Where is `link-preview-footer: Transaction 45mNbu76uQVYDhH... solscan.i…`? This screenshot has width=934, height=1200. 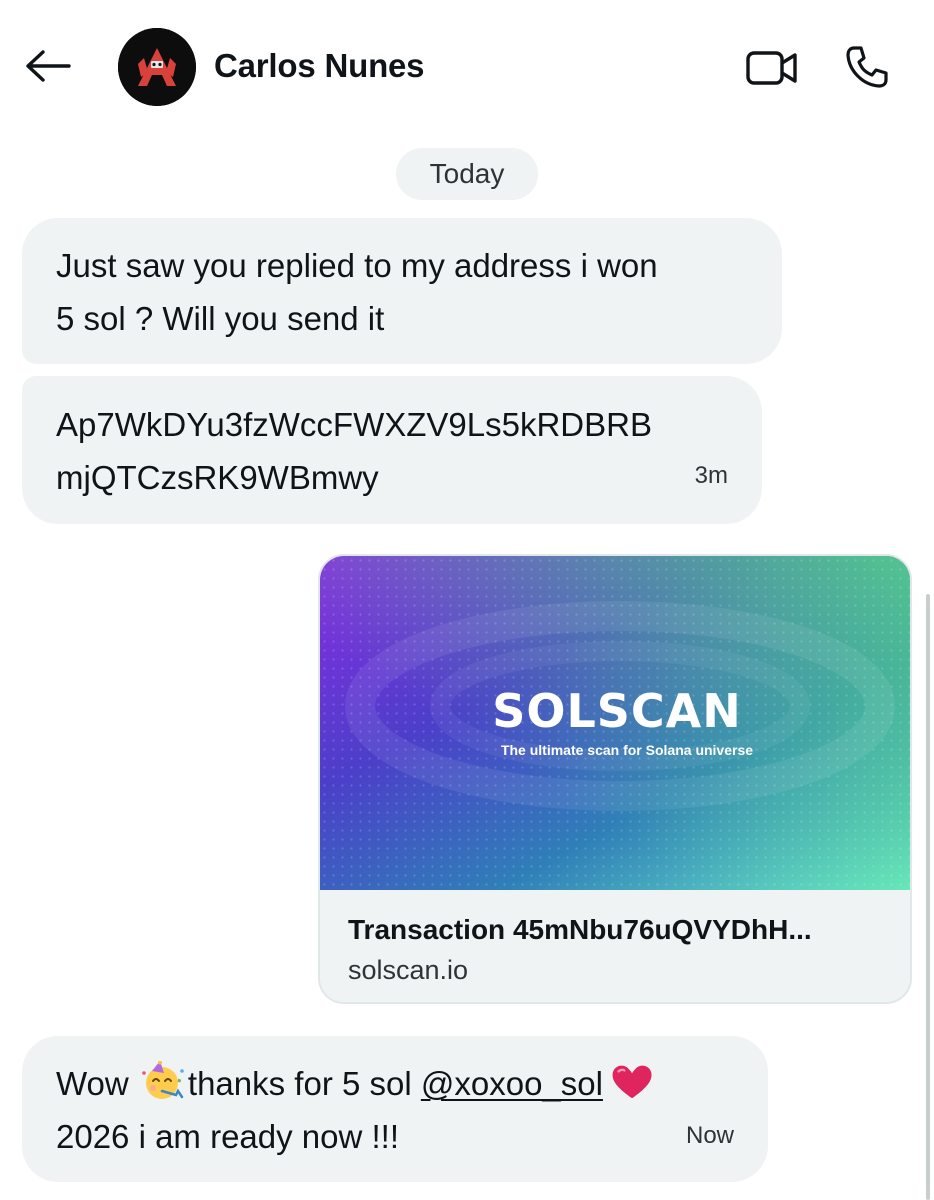 link-preview-footer: Transaction 45mNbu76uQVYDhH... solscan.i… is located at coordinates (615, 946).